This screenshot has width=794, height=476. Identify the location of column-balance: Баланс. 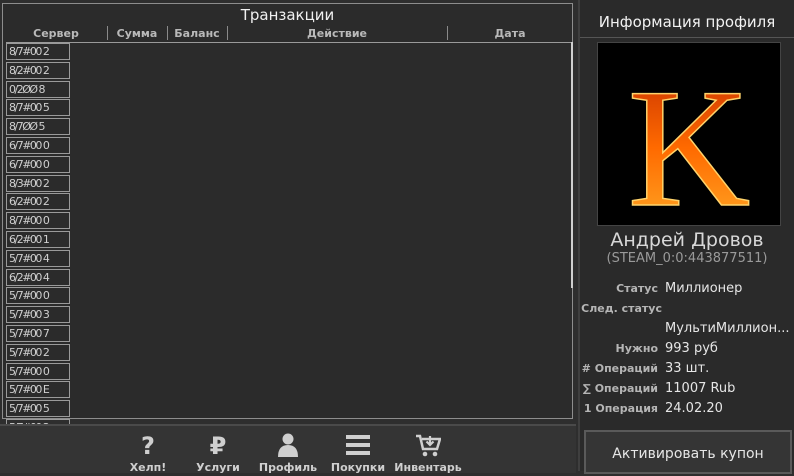
(197, 33).